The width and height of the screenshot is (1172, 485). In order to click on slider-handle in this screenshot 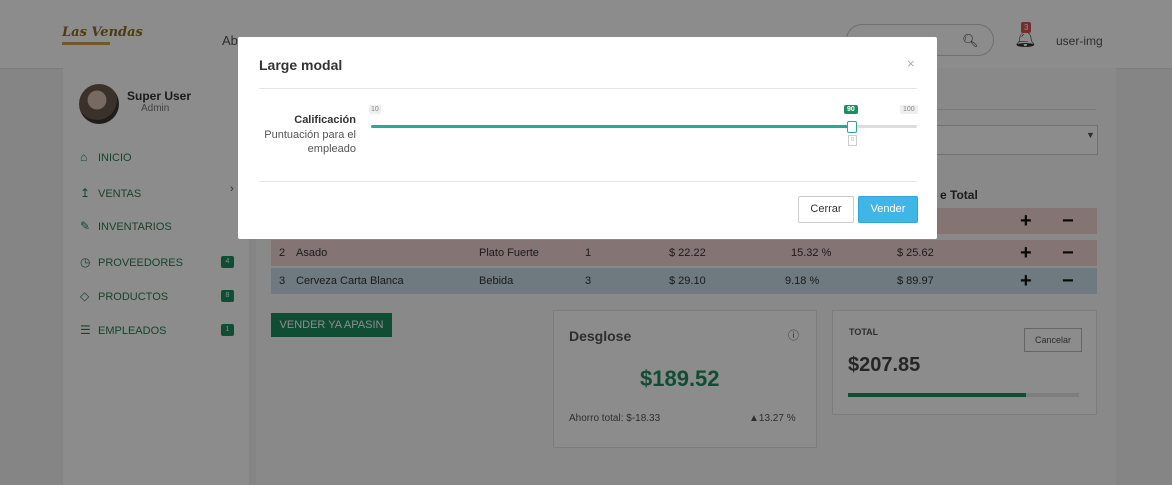, I will do `click(852, 127)`.